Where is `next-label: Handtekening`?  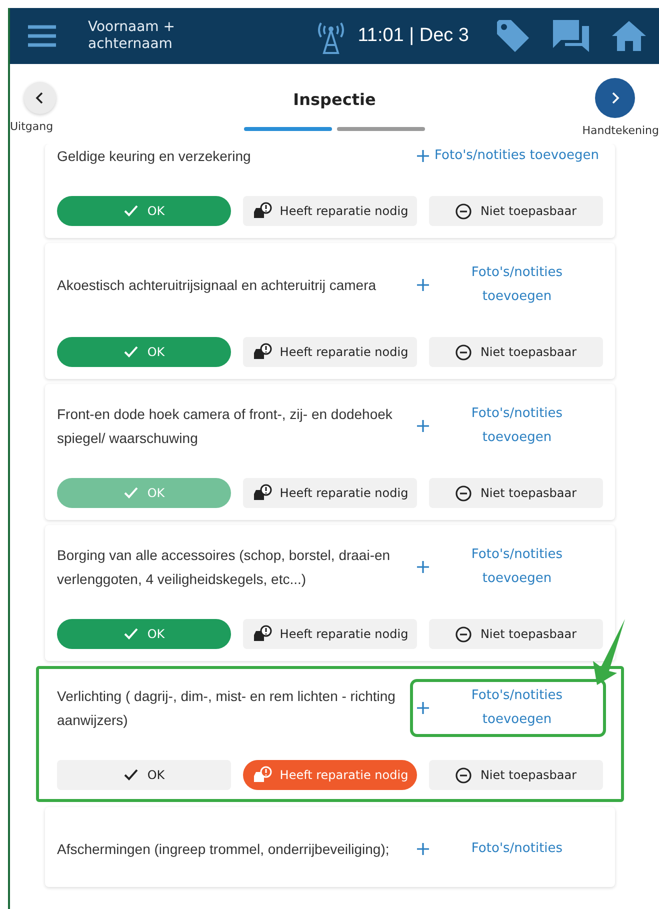
next-label: Handtekening is located at coordinates (620, 130).